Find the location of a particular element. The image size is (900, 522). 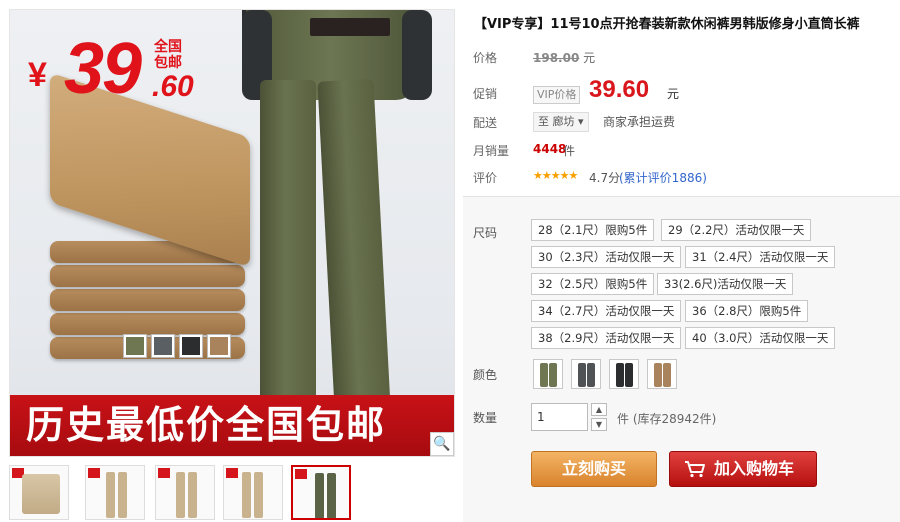

model-right-leg-shape is located at coordinates (354, 245).